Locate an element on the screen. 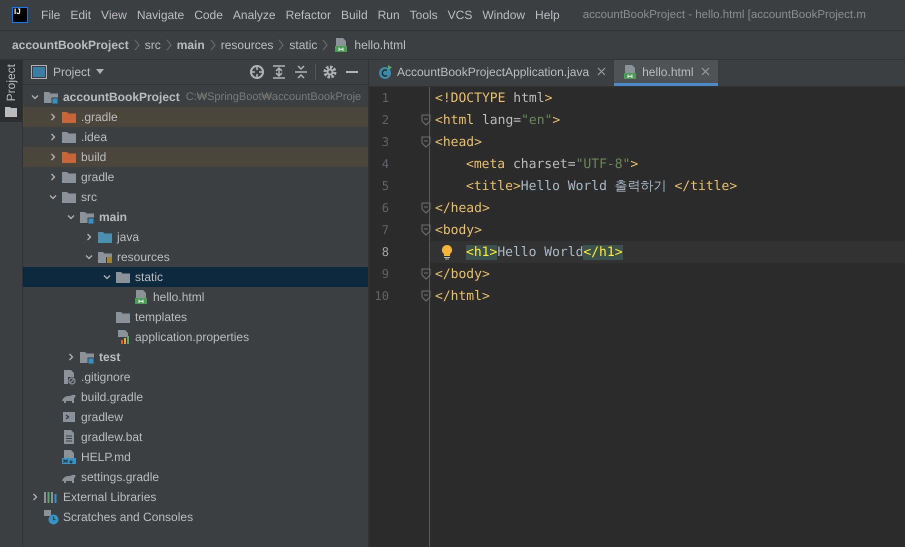 This screenshot has height=547, width=905. tree-item: gradlew.bat is located at coordinates (195, 437).